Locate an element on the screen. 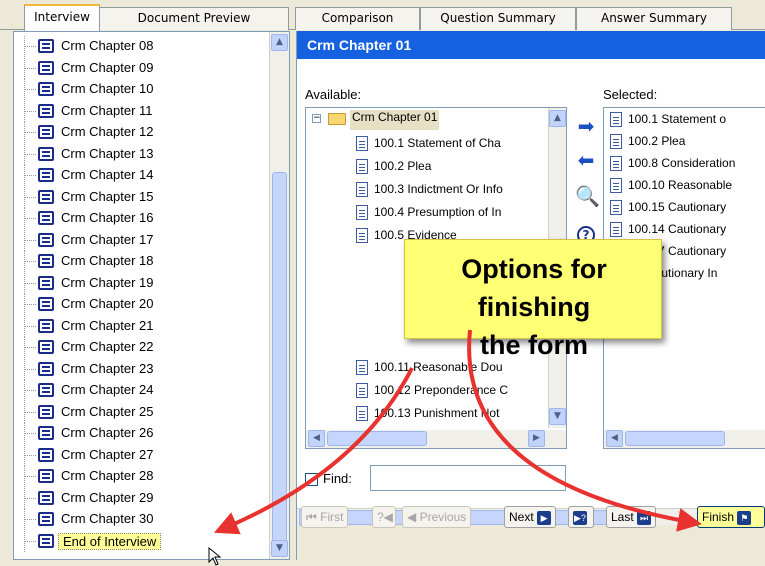  tab-interview: Interview is located at coordinates (62, 17).